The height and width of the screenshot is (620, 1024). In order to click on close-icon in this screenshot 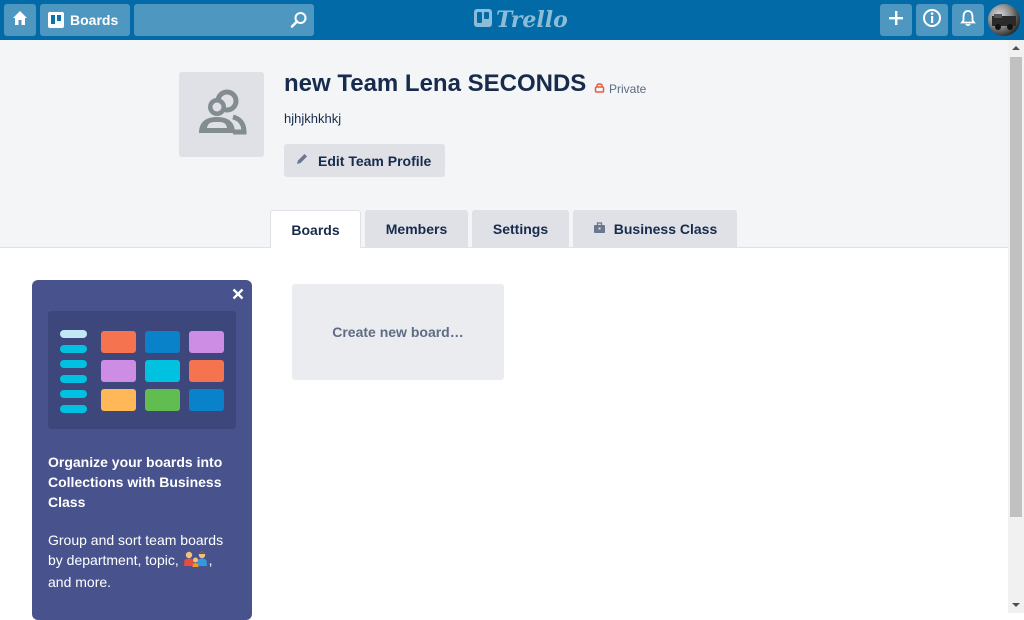, I will do `click(238, 294)`.